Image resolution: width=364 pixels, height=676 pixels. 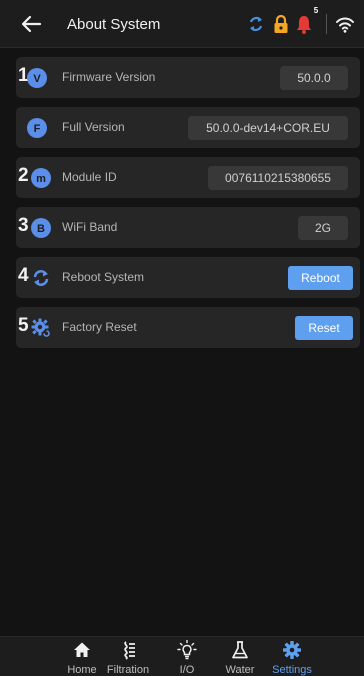 What do you see at coordinates (41, 278) in the screenshot?
I see `reboot-icon` at bounding box center [41, 278].